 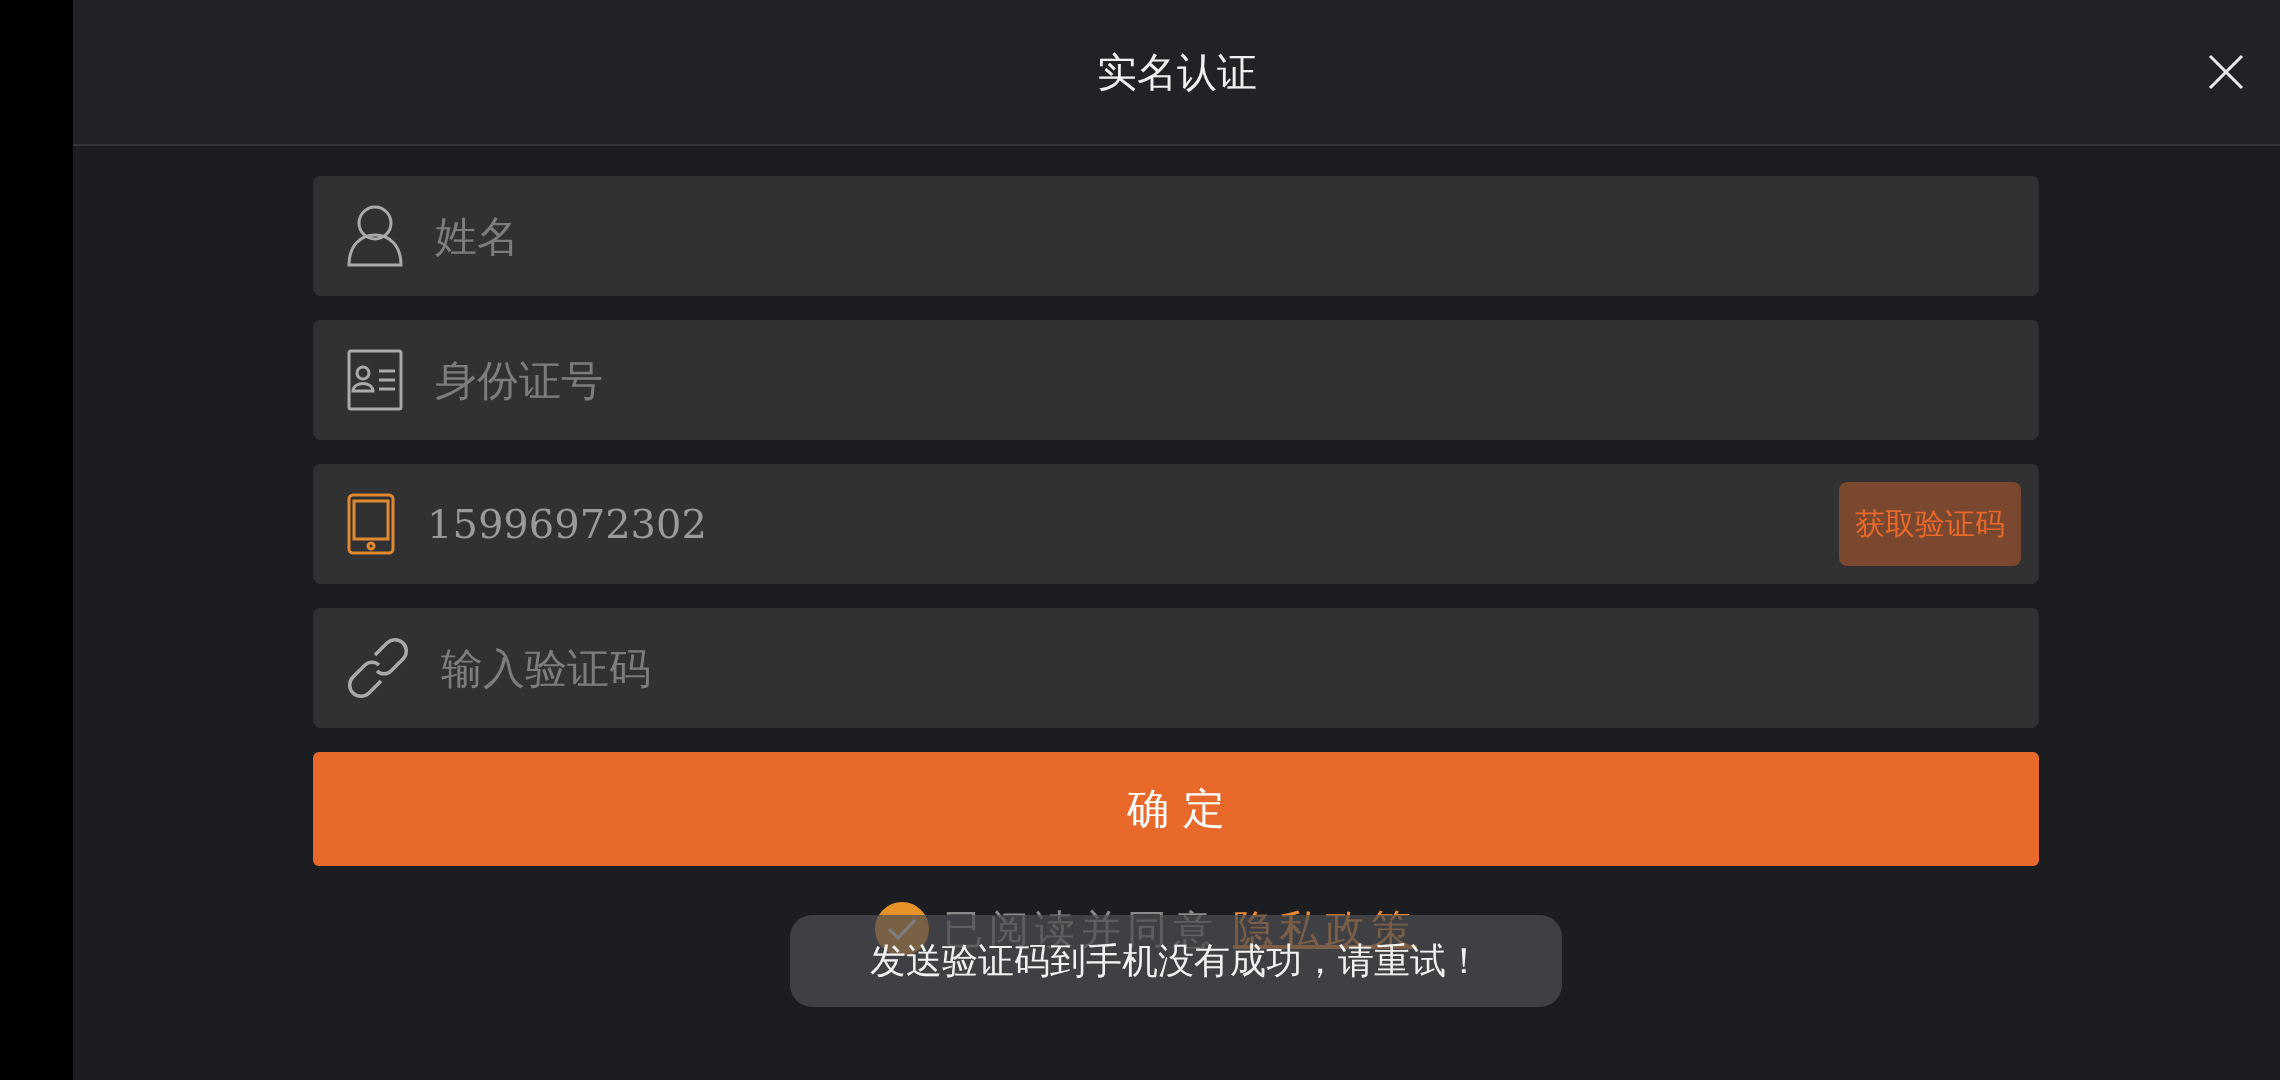 What do you see at coordinates (378, 668) in the screenshot?
I see `link-icon` at bounding box center [378, 668].